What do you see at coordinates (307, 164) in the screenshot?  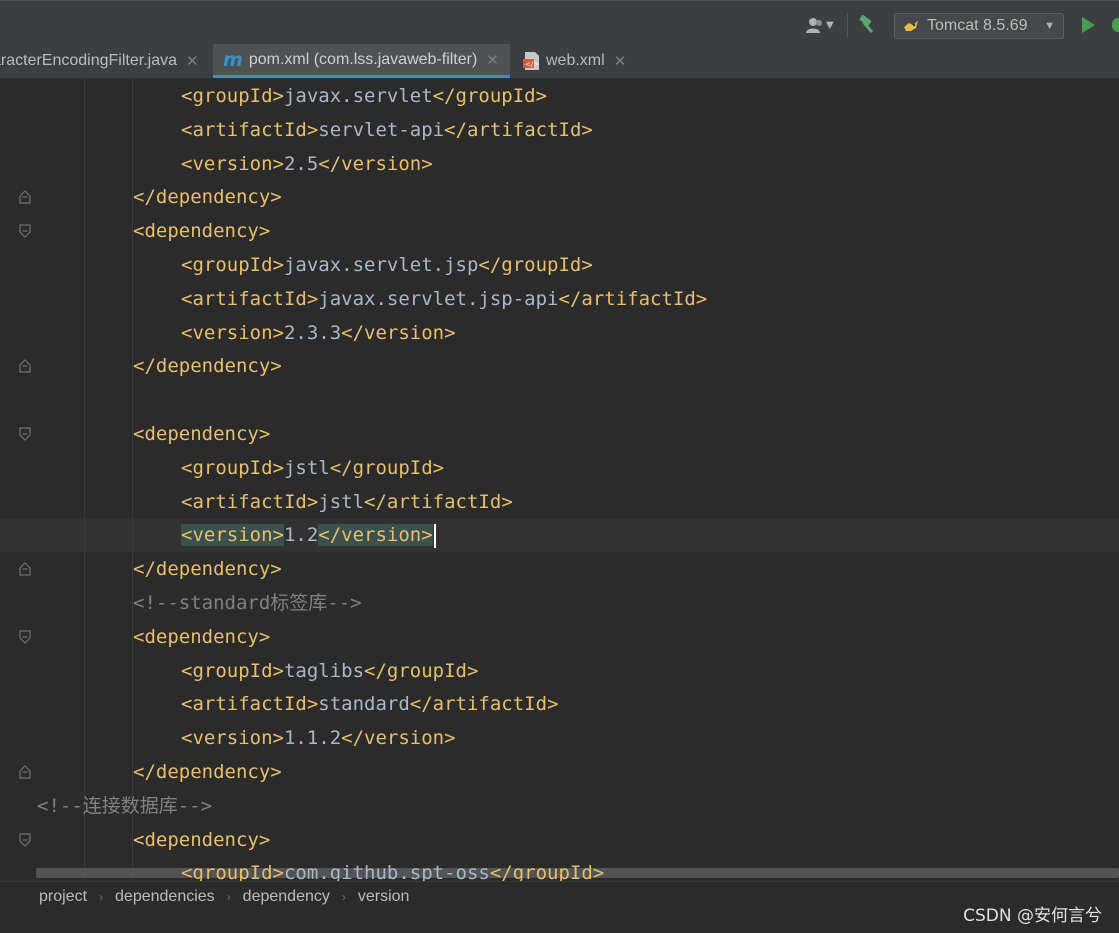 I see `code-line: <version>2.5</version>` at bounding box center [307, 164].